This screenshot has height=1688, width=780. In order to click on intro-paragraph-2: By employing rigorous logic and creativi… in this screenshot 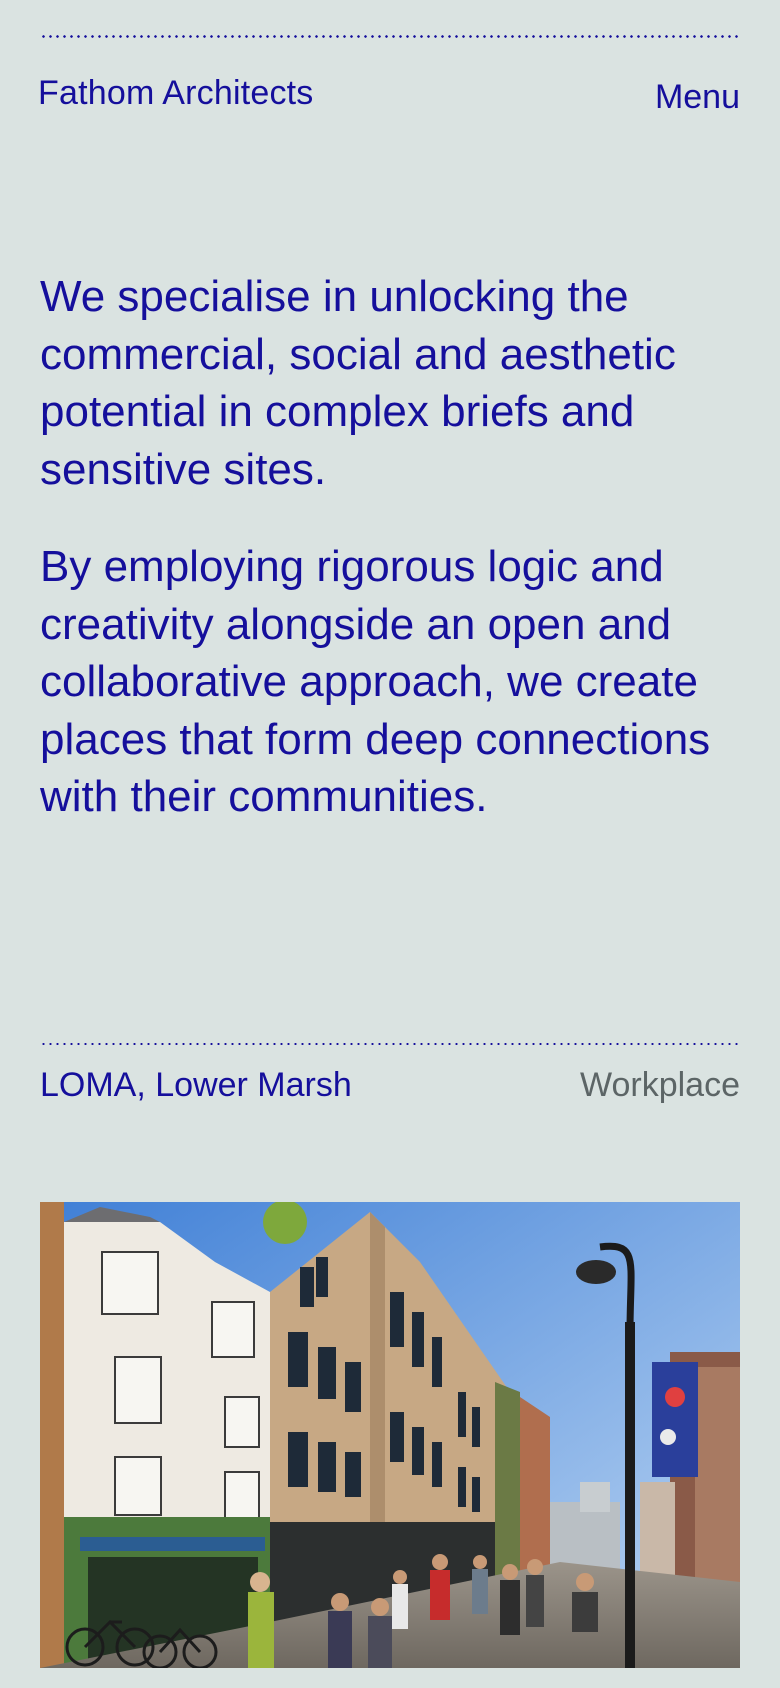, I will do `click(375, 681)`.